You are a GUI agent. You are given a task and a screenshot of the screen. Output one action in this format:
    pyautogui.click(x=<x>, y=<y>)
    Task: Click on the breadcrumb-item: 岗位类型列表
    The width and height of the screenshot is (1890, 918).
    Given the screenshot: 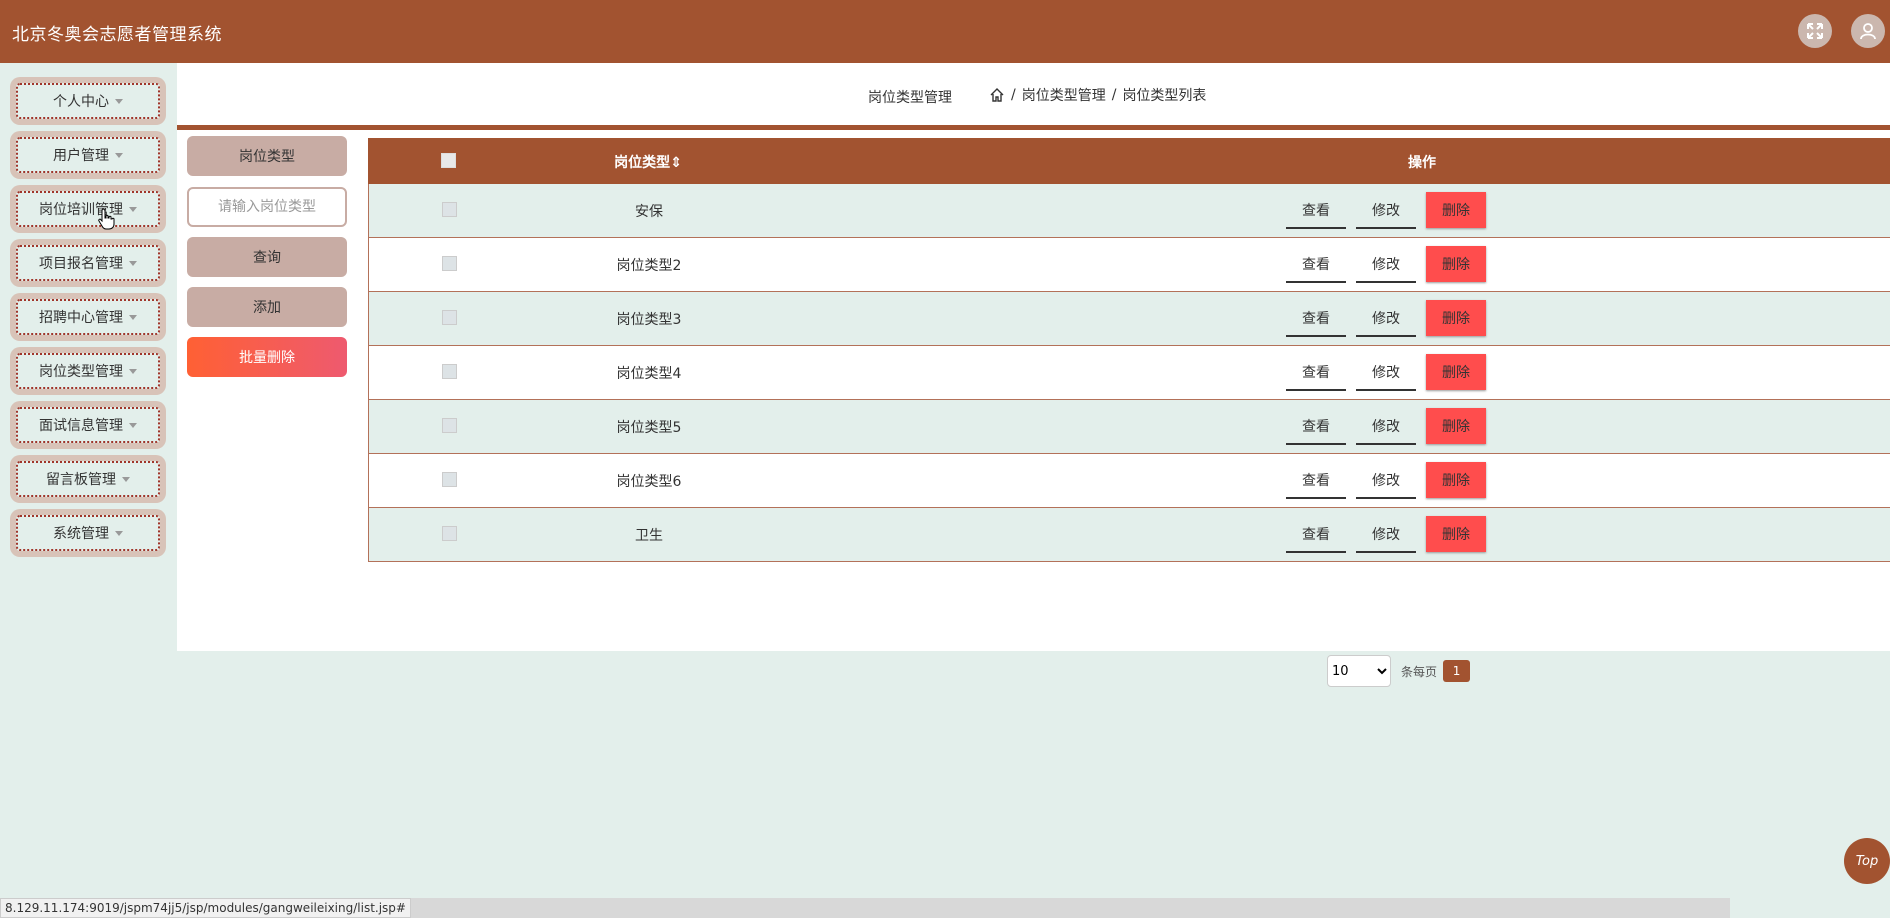 What is the action you would take?
    pyautogui.click(x=1164, y=95)
    